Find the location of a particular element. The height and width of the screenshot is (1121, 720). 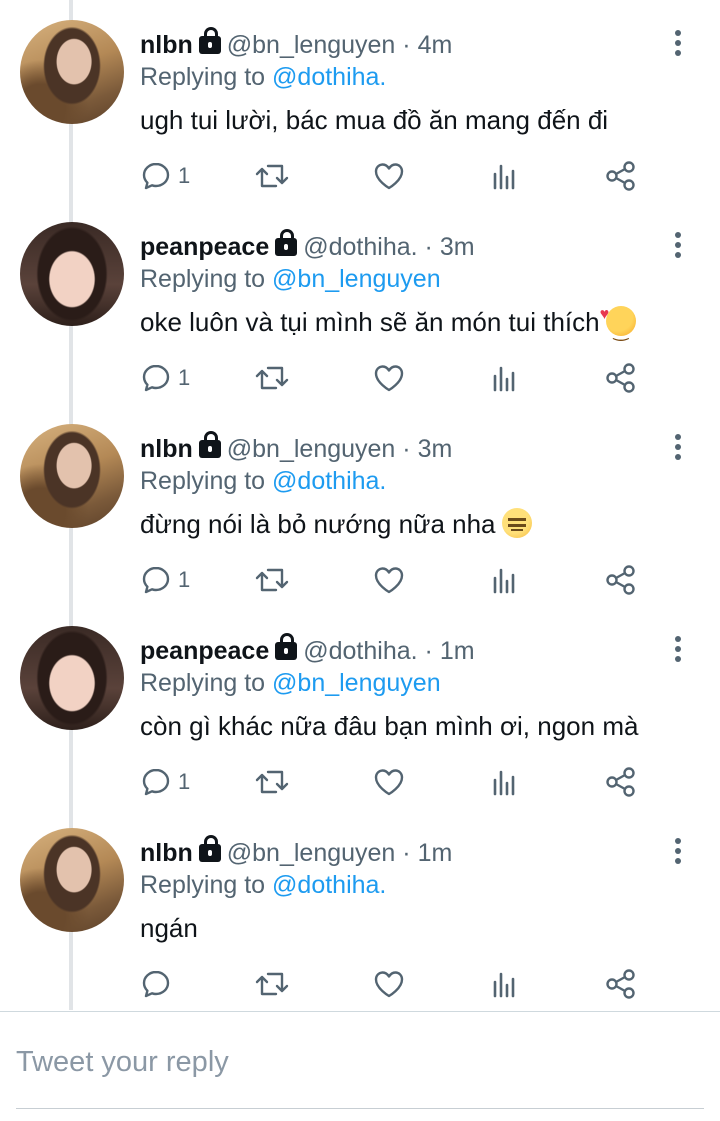

tweet-text: ugh tui lười, bác mua đồ ăn mang đến đi is located at coordinates (374, 120).